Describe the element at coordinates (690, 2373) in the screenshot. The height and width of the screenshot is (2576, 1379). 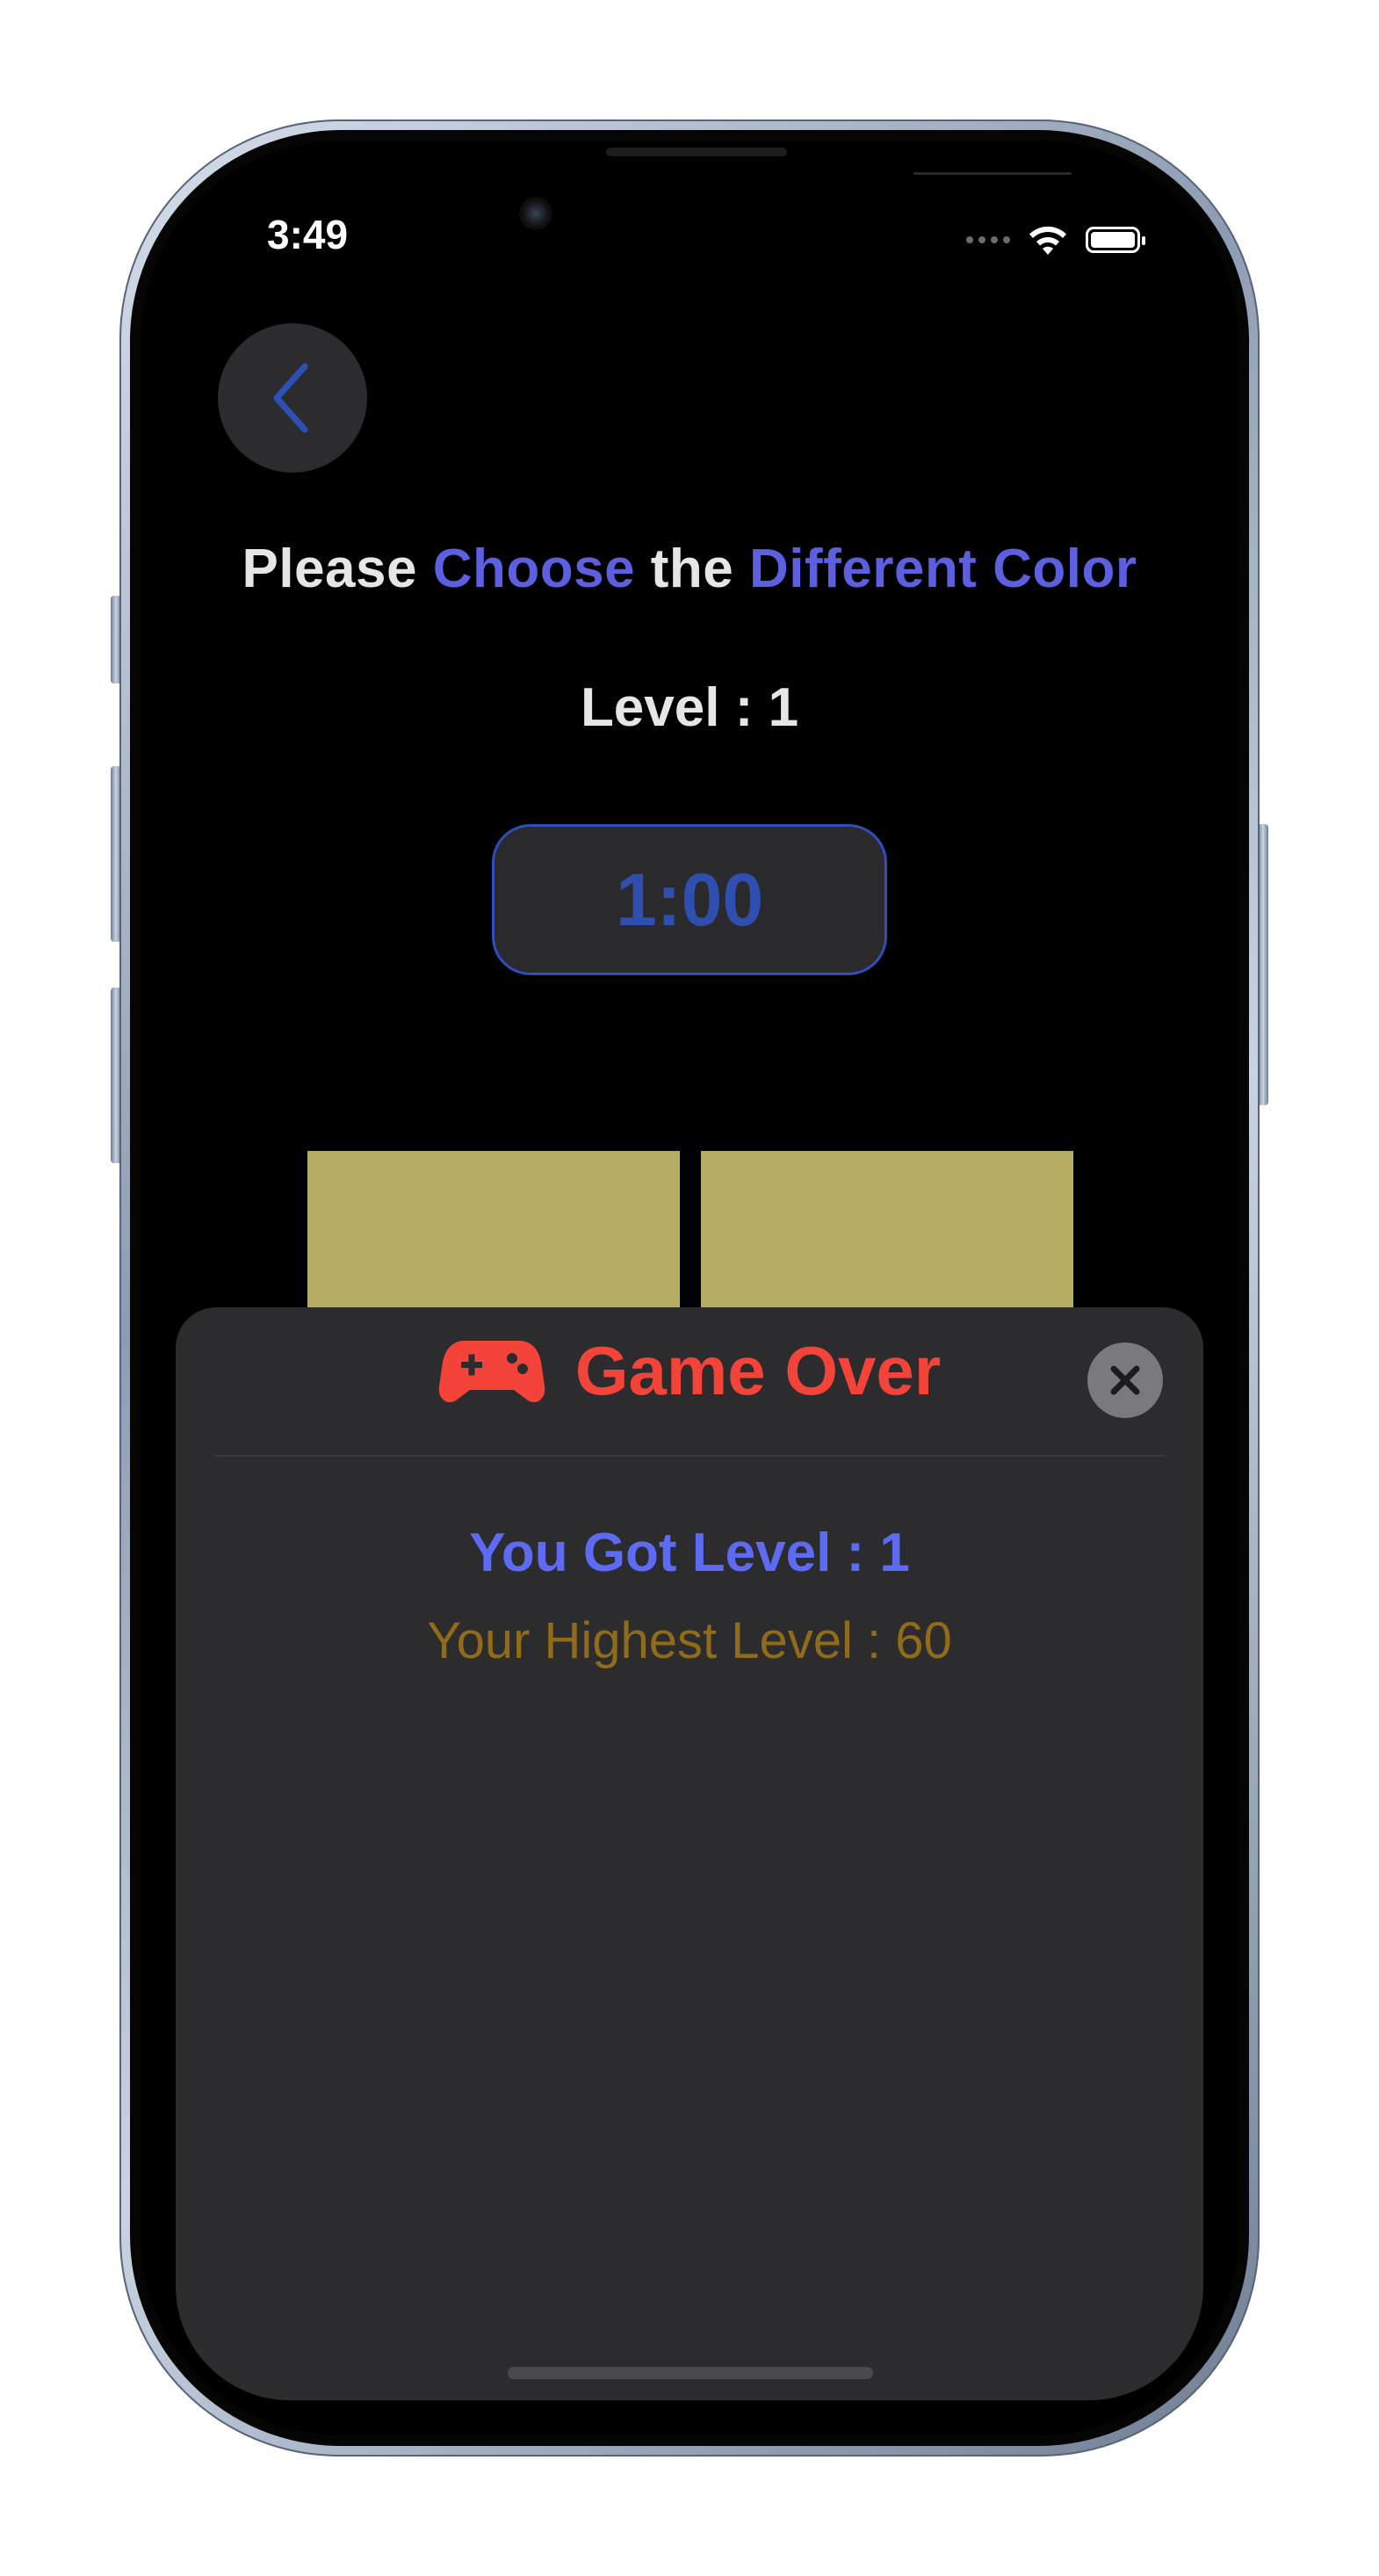
I see `home-indicator` at that location.